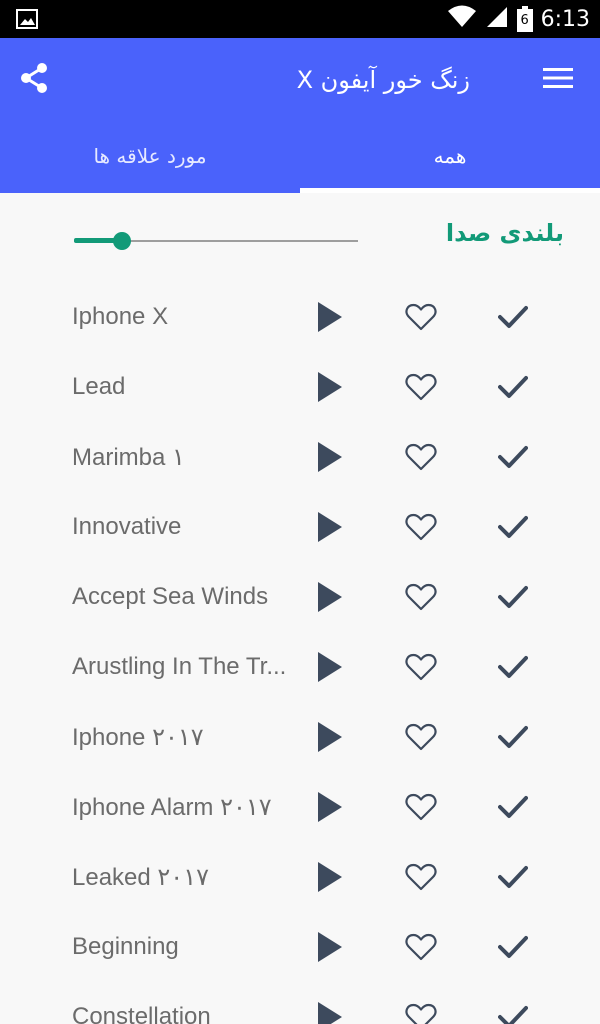 The height and width of the screenshot is (1024, 600). I want to click on ringtone-name: Marimba ۱, so click(128, 457).